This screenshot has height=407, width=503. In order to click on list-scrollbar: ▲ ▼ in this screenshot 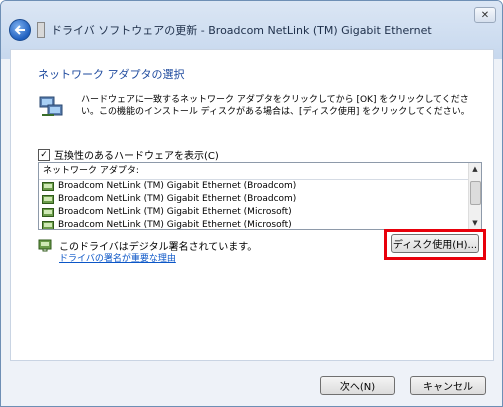, I will do `click(474, 196)`.